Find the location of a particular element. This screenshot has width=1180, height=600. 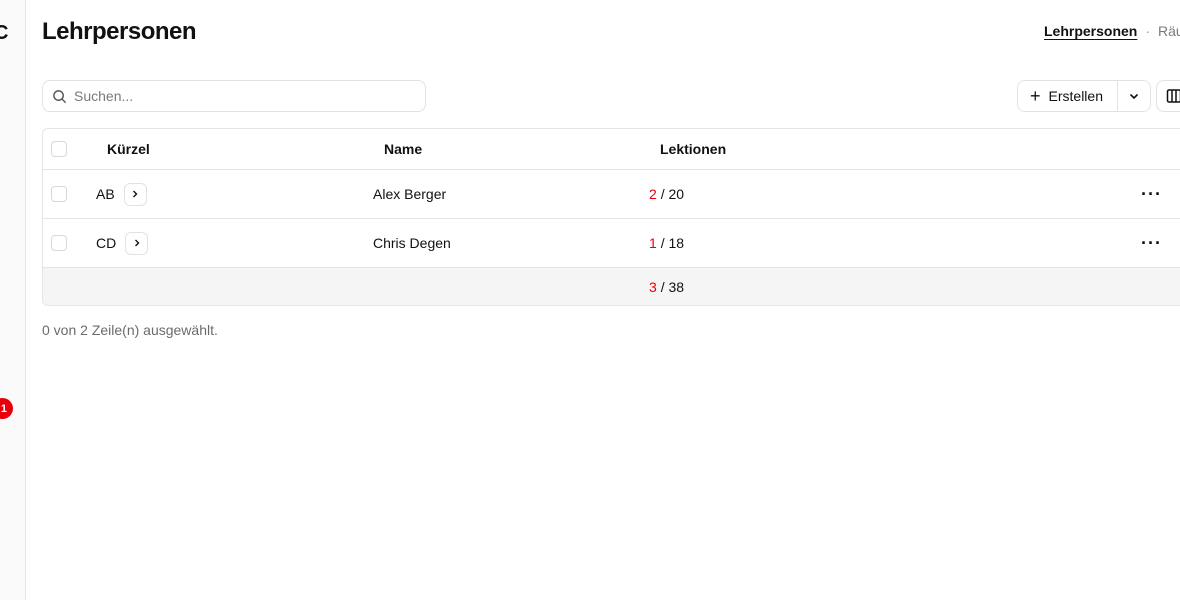

search-input is located at coordinates (239, 96).